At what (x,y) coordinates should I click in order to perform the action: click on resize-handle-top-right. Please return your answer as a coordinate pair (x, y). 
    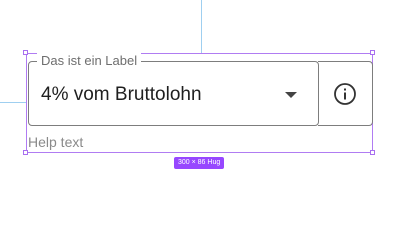
    Looking at the image, I should click on (372, 52).